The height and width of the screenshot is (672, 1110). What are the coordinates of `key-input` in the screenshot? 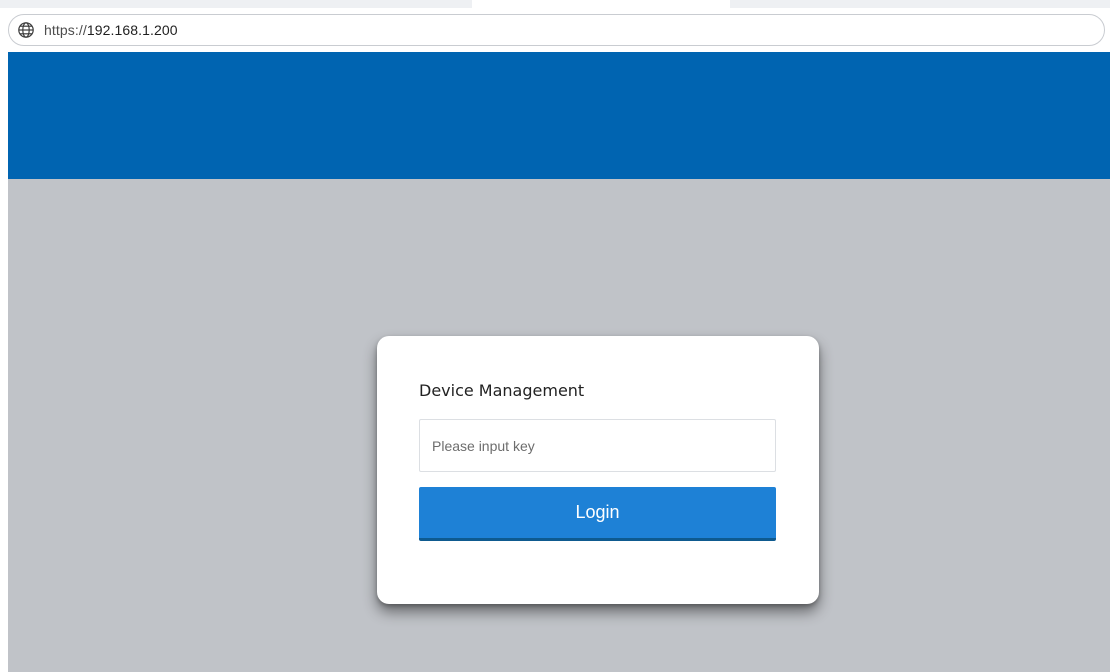 It's located at (597, 445).